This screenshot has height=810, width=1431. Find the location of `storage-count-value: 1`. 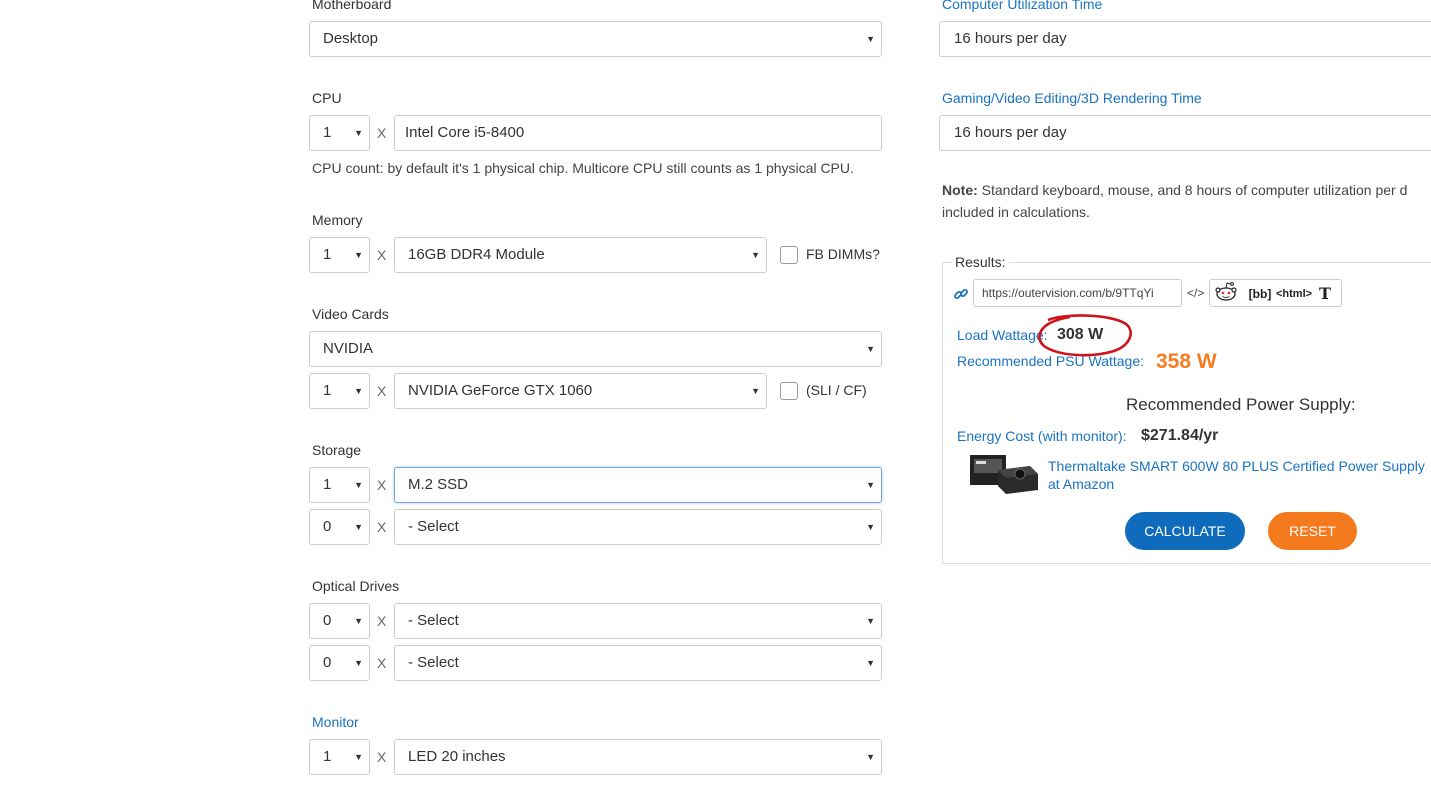

storage-count-value: 1 is located at coordinates (327, 484).